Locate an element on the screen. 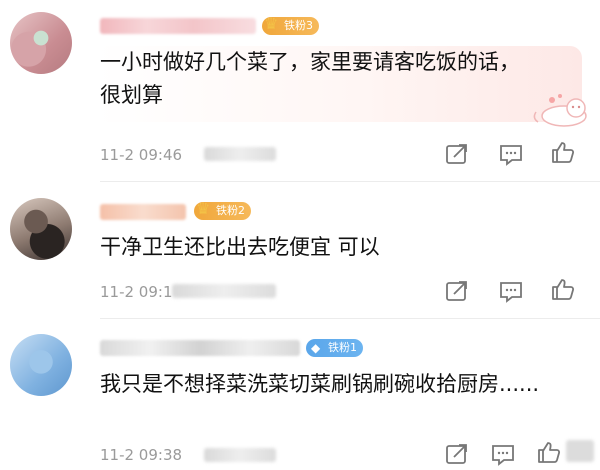 This screenshot has height=470, width=600. like-count-redacted is located at coordinates (580, 451).